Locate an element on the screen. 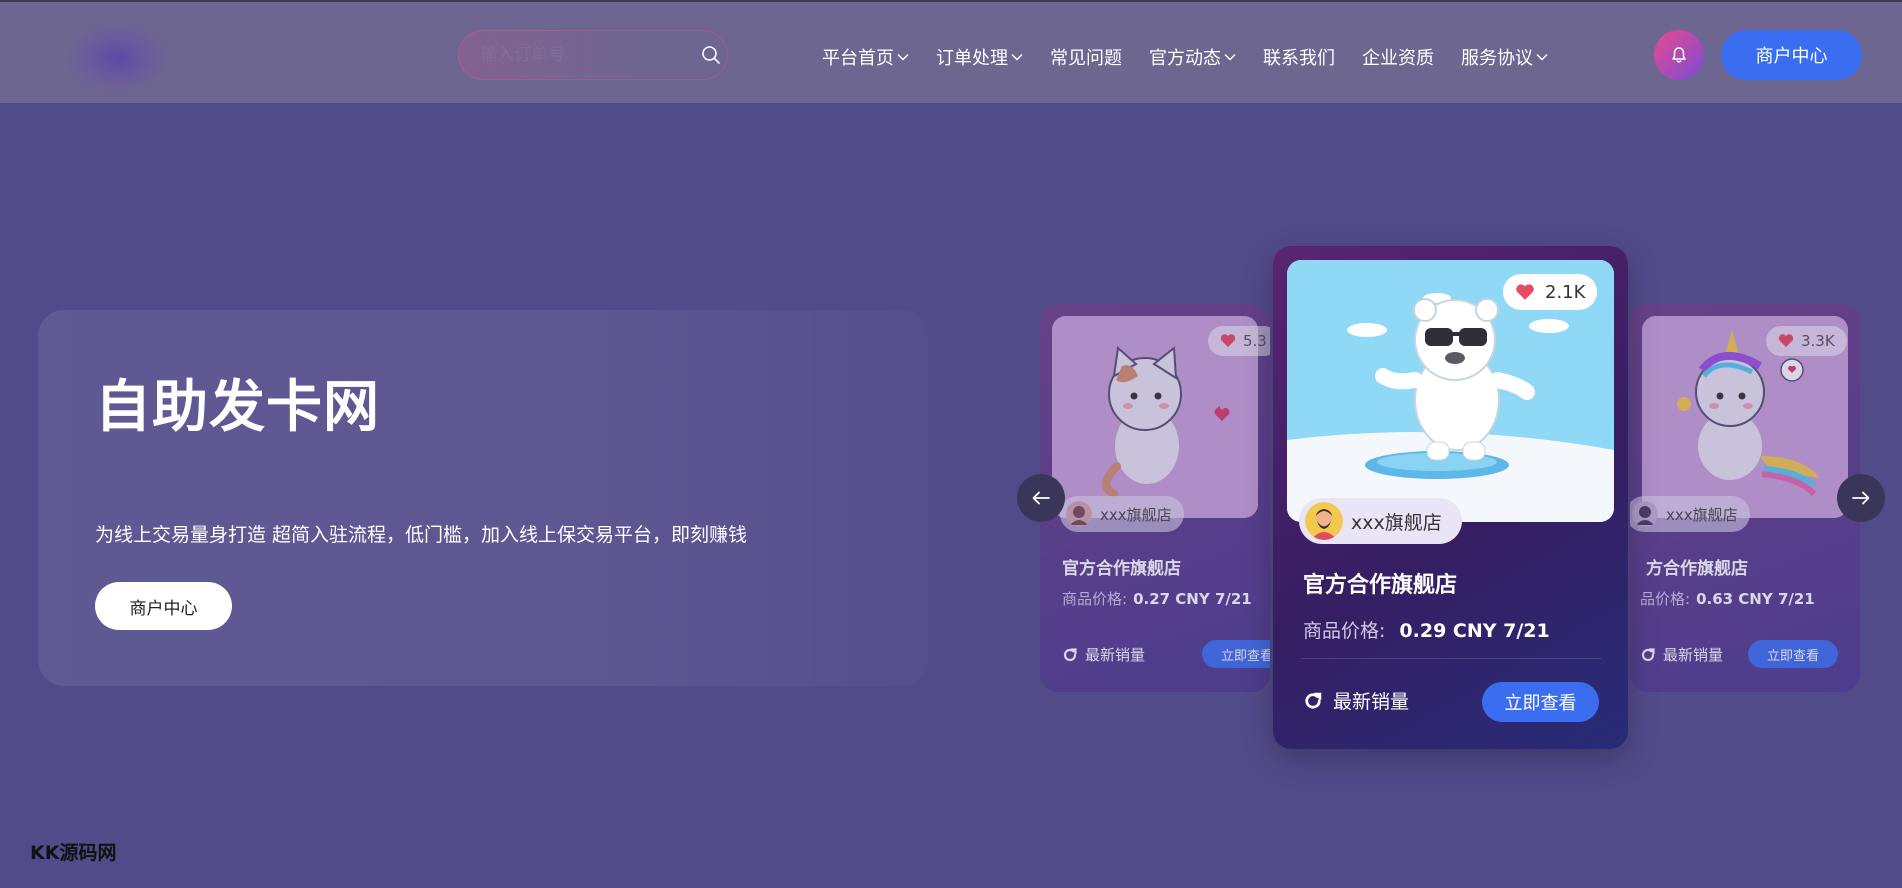 This screenshot has height=888, width=1902. arrow-right-icon is located at coordinates (1861, 498).